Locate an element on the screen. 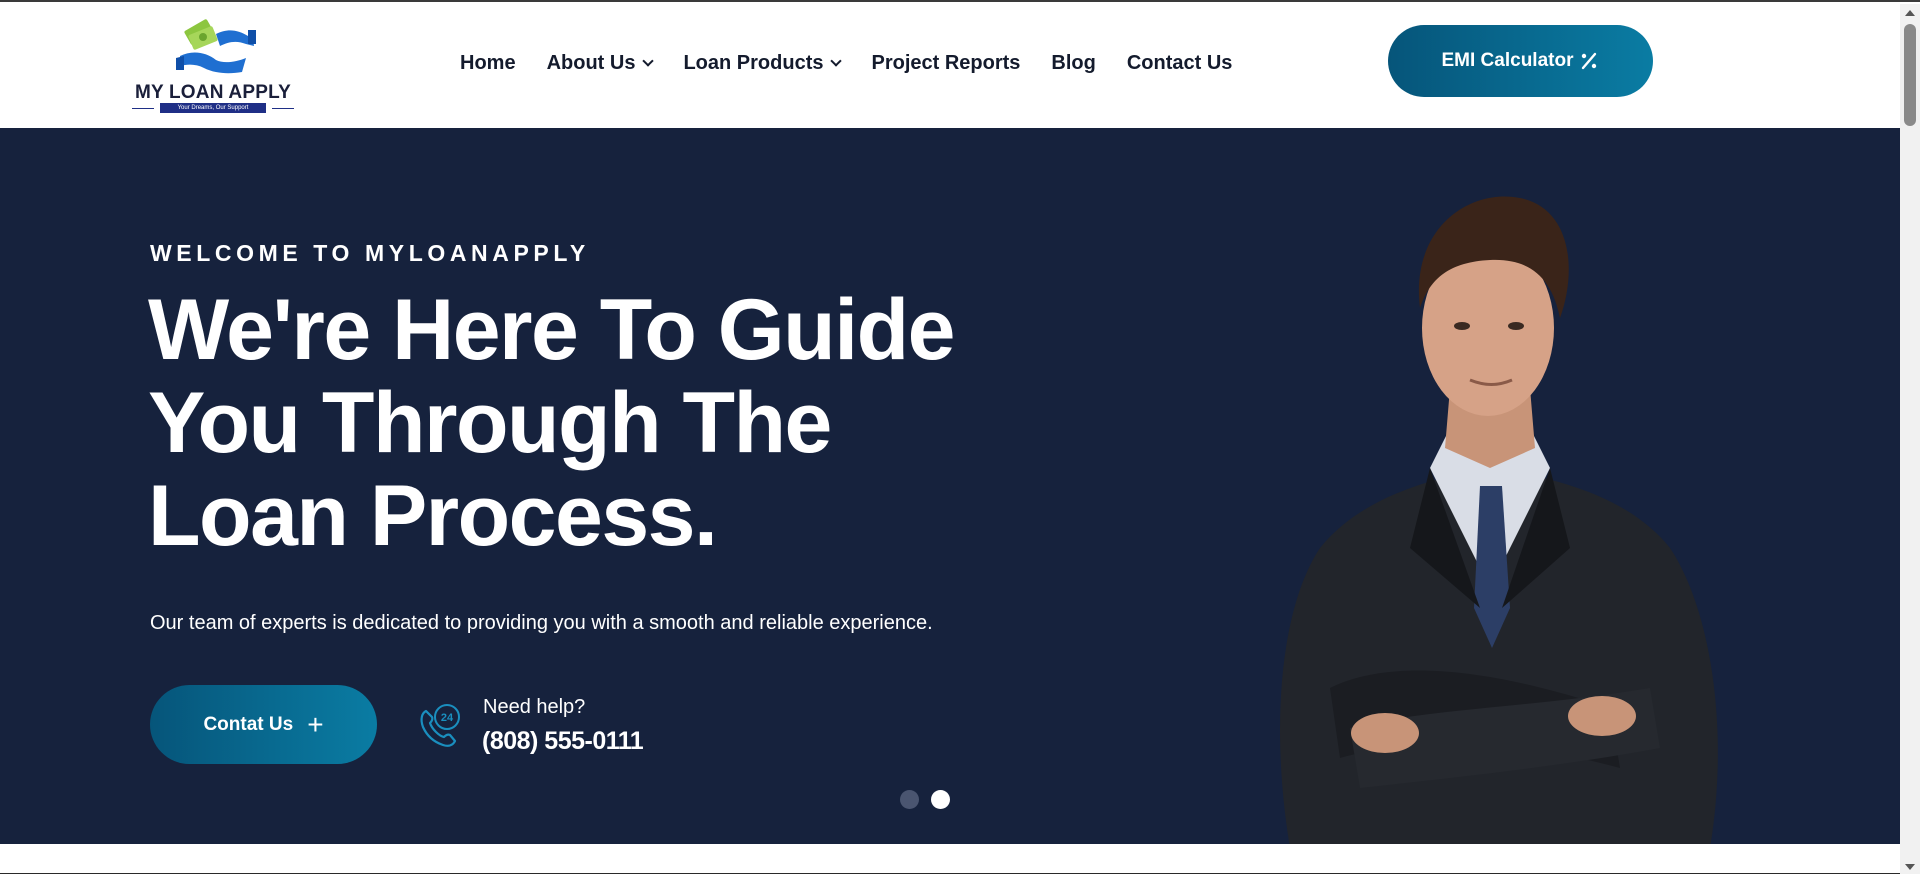 The image size is (1920, 874). hero-eyebrow: WELCOME TO MYLOANAPPLY is located at coordinates (370, 253).